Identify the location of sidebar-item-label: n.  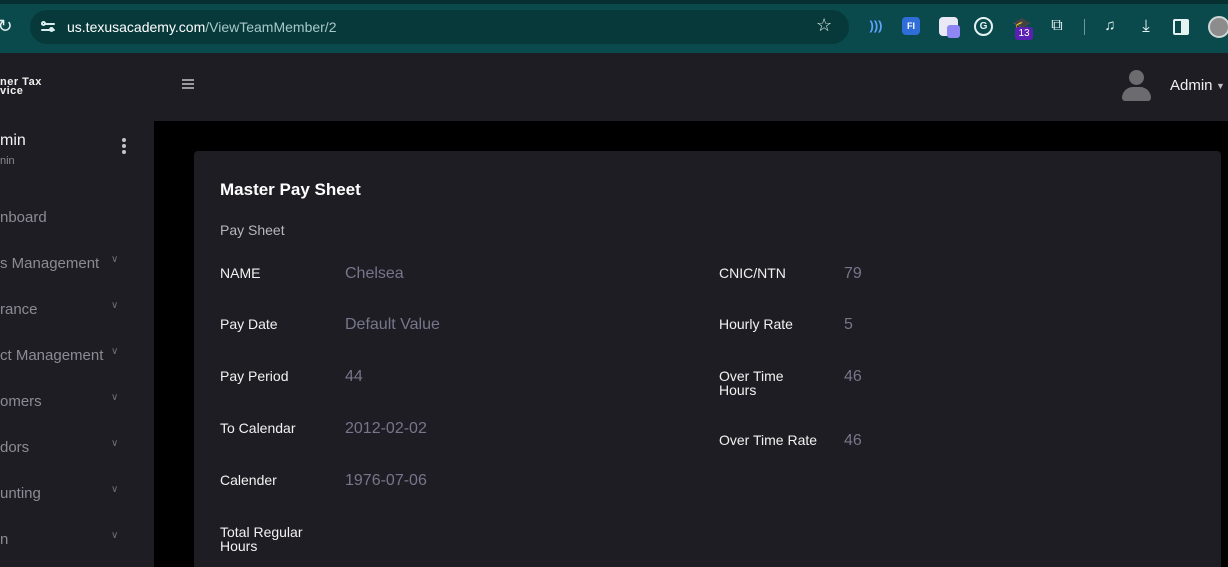
(4, 539).